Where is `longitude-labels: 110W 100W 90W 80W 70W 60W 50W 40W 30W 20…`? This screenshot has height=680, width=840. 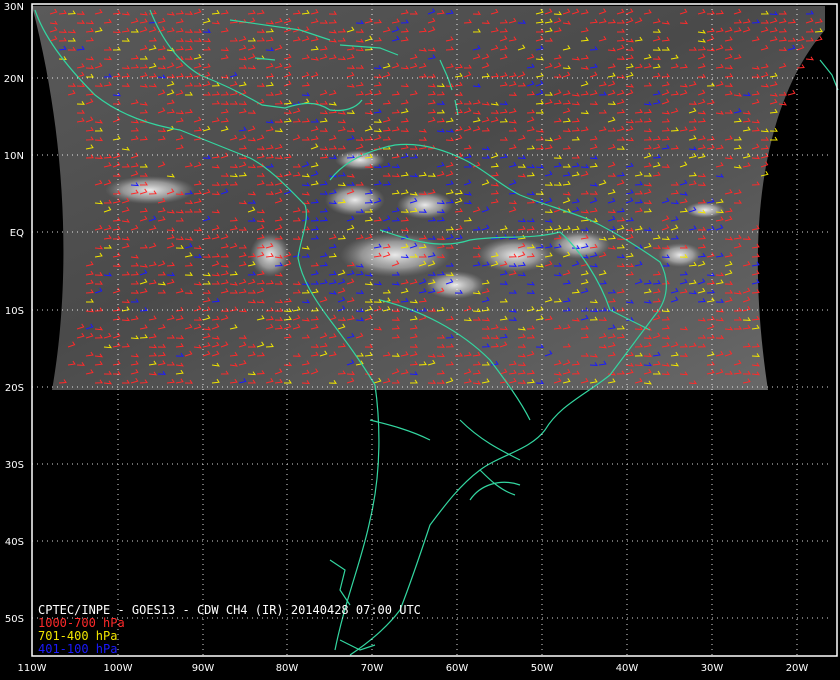
longitude-labels: 110W 100W 90W 80W 70W 60W 50W 40W 30W 20… is located at coordinates (413, 668).